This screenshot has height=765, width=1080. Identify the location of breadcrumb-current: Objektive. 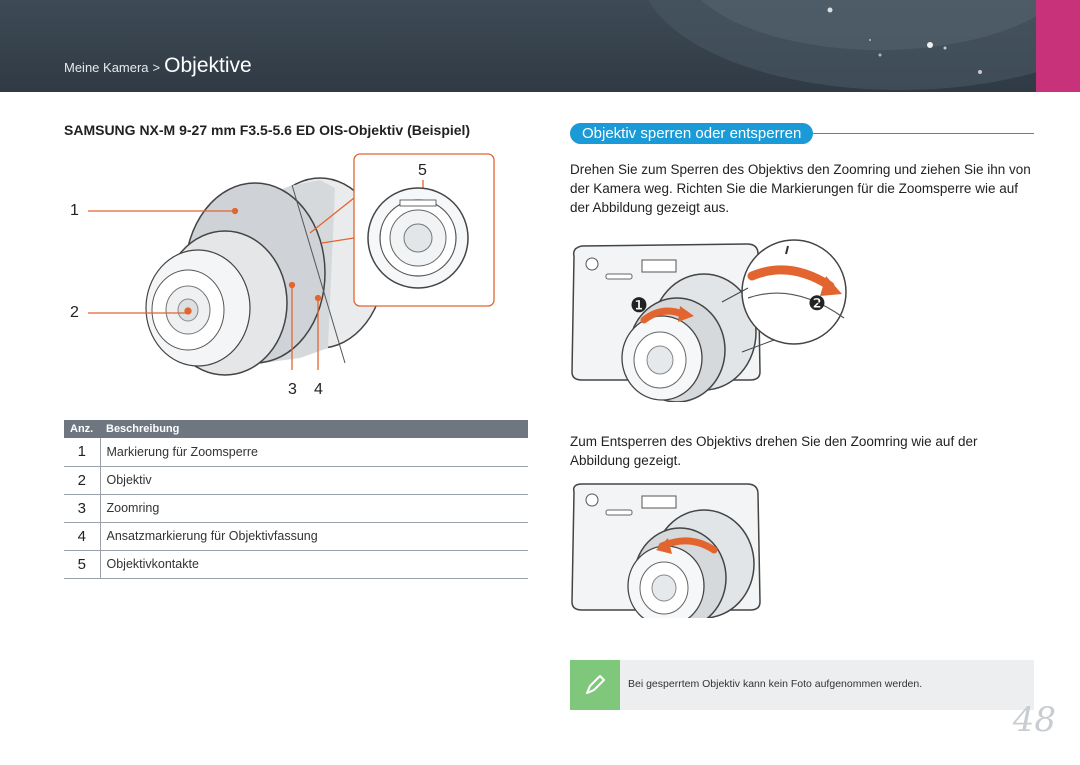
(208, 65).